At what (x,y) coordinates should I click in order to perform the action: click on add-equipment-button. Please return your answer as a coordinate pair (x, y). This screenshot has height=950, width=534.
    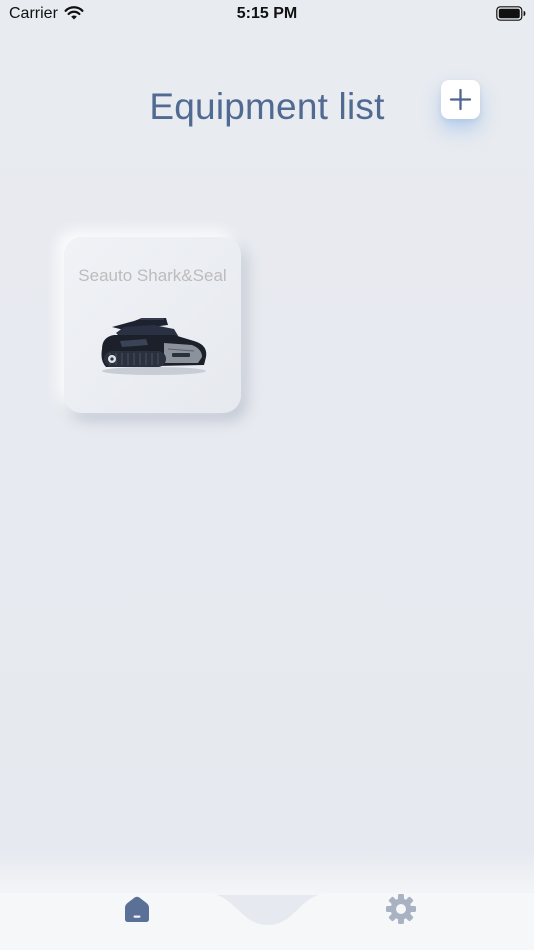
    Looking at the image, I should click on (460, 99).